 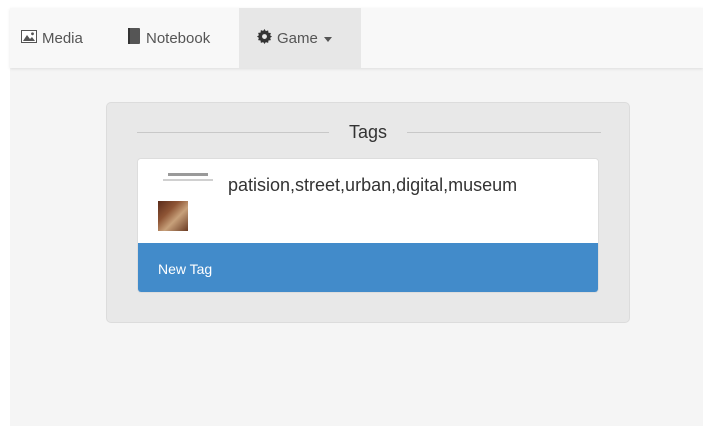 What do you see at coordinates (368, 201) in the screenshot?
I see `tag-list-item: patision,street,urban,digital,museum` at bounding box center [368, 201].